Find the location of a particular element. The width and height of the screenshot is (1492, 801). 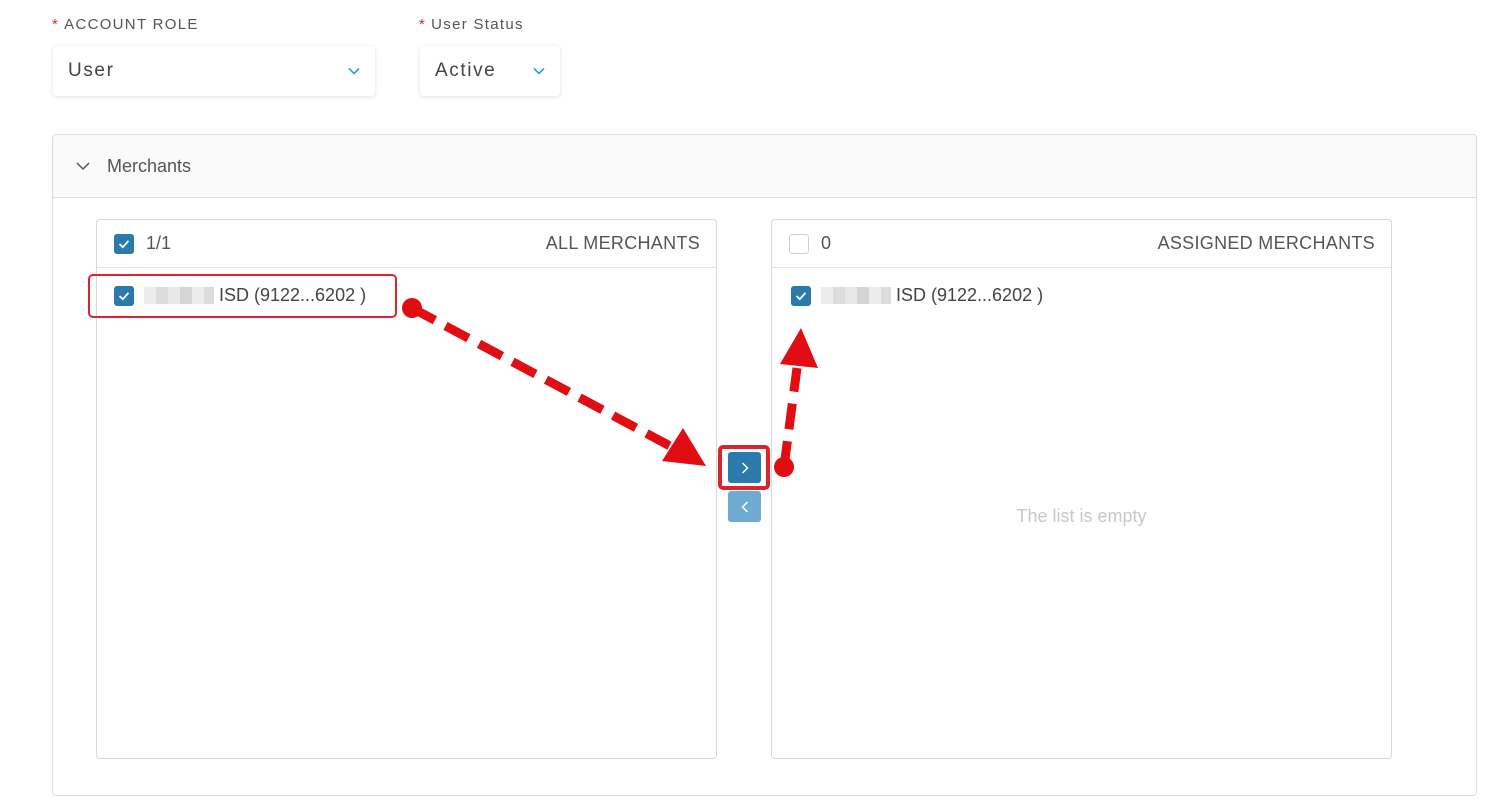

account-role-label: * ACCOUNT ROLE is located at coordinates (125, 24).